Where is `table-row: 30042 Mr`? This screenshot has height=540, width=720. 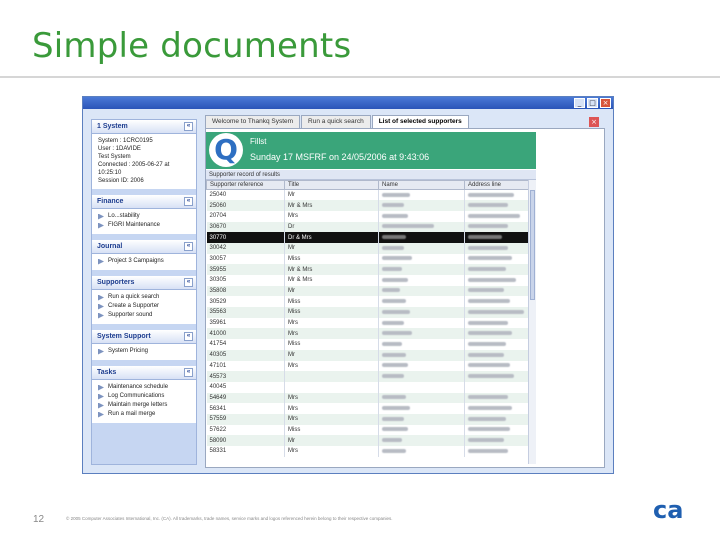 table-row: 30042 Mr is located at coordinates (367, 248).